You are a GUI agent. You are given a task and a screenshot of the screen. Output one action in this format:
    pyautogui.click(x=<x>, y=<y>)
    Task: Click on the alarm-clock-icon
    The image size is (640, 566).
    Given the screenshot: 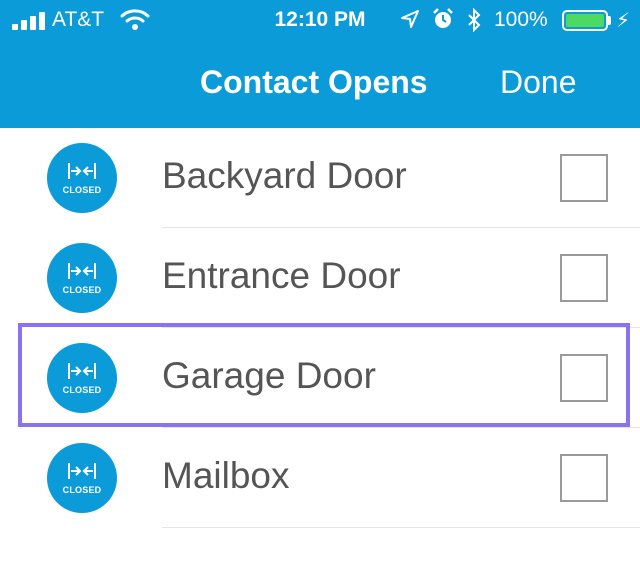 What is the action you would take?
    pyautogui.click(x=443, y=22)
    